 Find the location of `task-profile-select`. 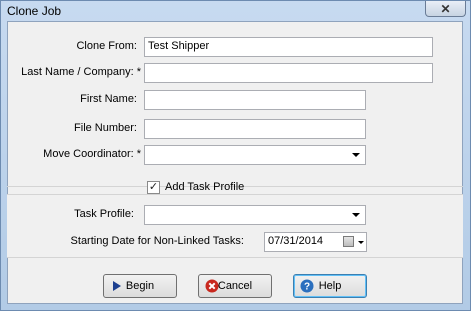

task-profile-select is located at coordinates (255, 215).